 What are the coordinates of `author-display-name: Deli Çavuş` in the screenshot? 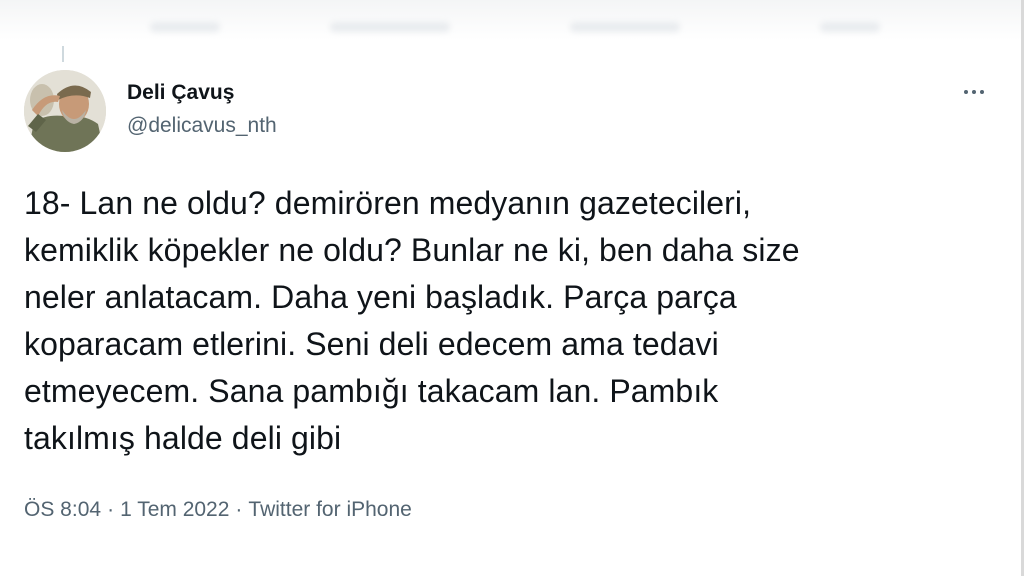 It's located at (202, 93).